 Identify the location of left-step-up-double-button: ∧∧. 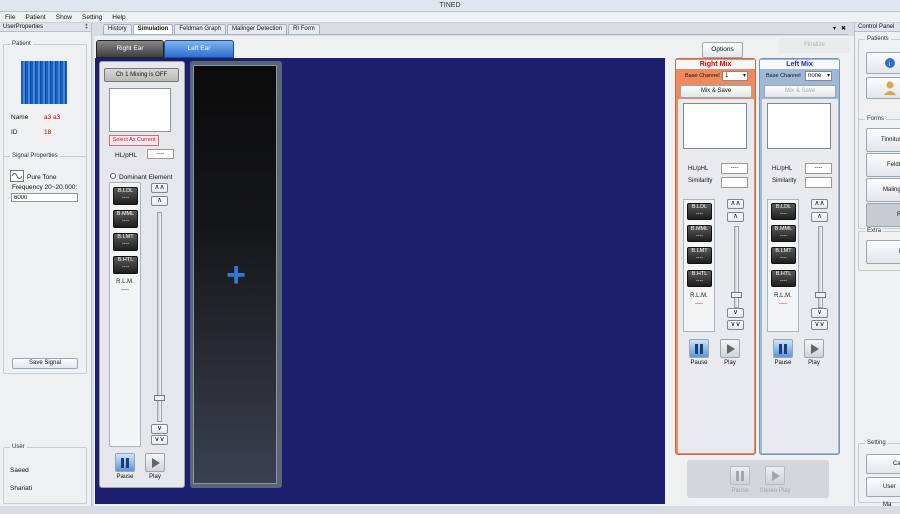
(819, 204).